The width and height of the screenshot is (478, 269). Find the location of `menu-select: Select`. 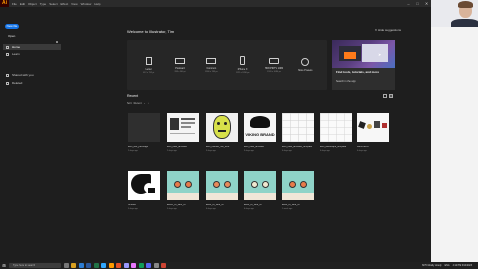

menu-select: Select is located at coordinates (53, 4).